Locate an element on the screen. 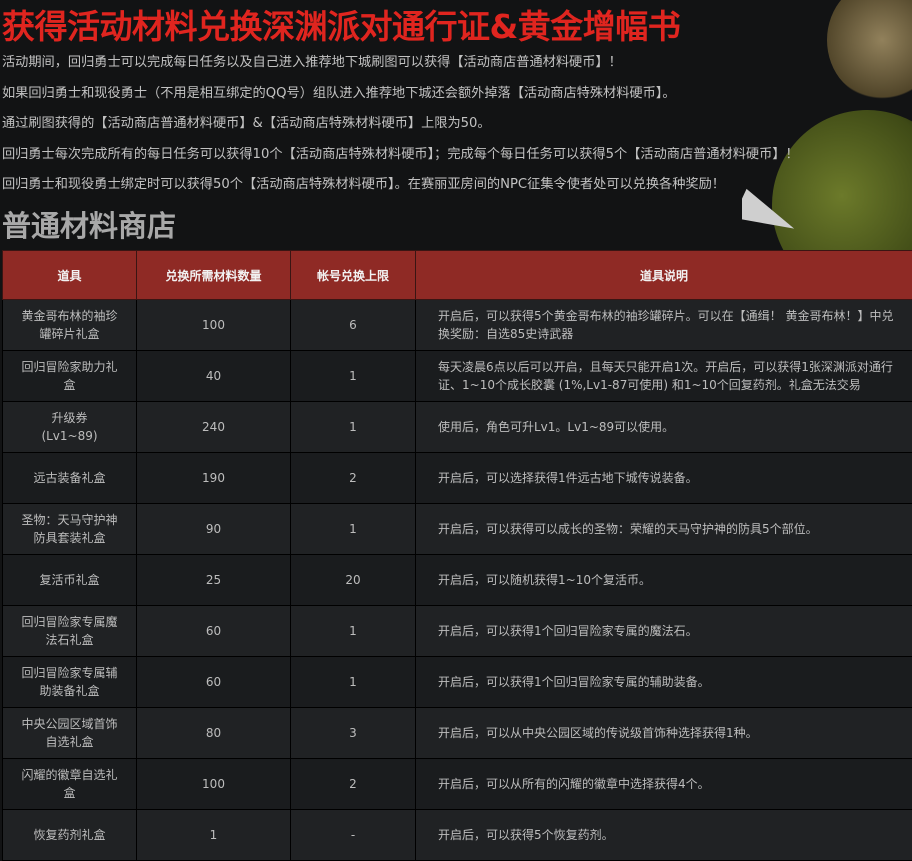  item-limit-cell: 3 is located at coordinates (353, 733).